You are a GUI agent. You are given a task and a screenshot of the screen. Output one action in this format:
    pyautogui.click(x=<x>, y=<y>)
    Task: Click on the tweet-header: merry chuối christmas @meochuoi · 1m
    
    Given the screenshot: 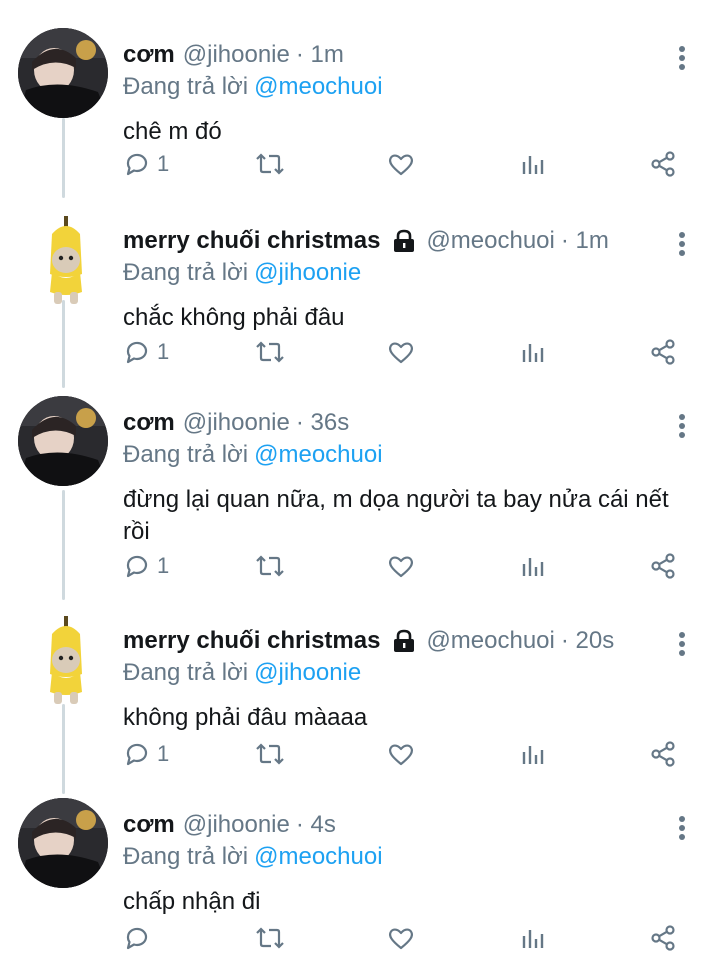 What is the action you would take?
    pyautogui.click(x=366, y=241)
    